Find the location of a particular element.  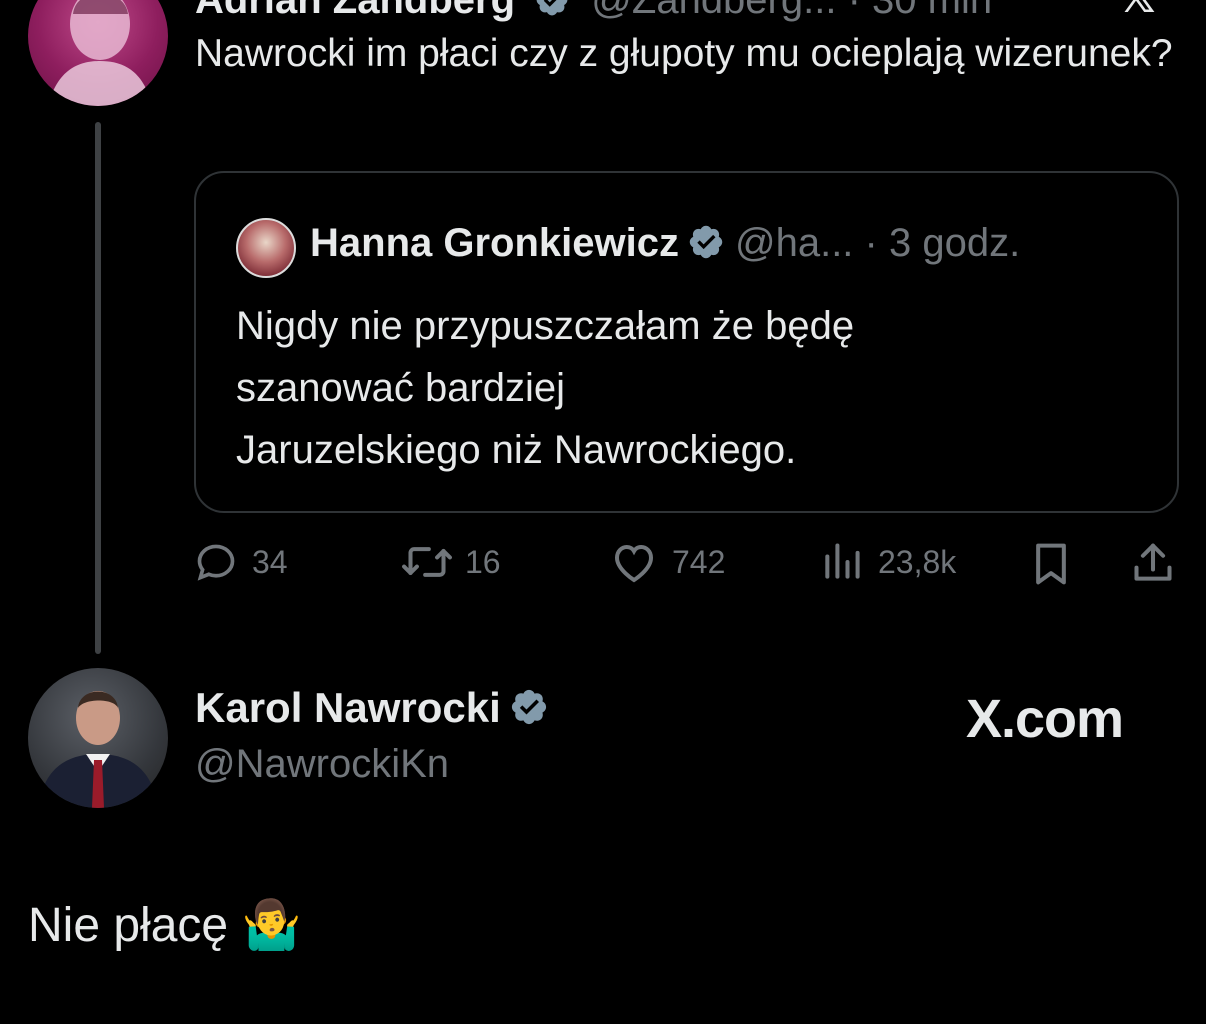

views-button: 23,8k is located at coordinates (888, 562).